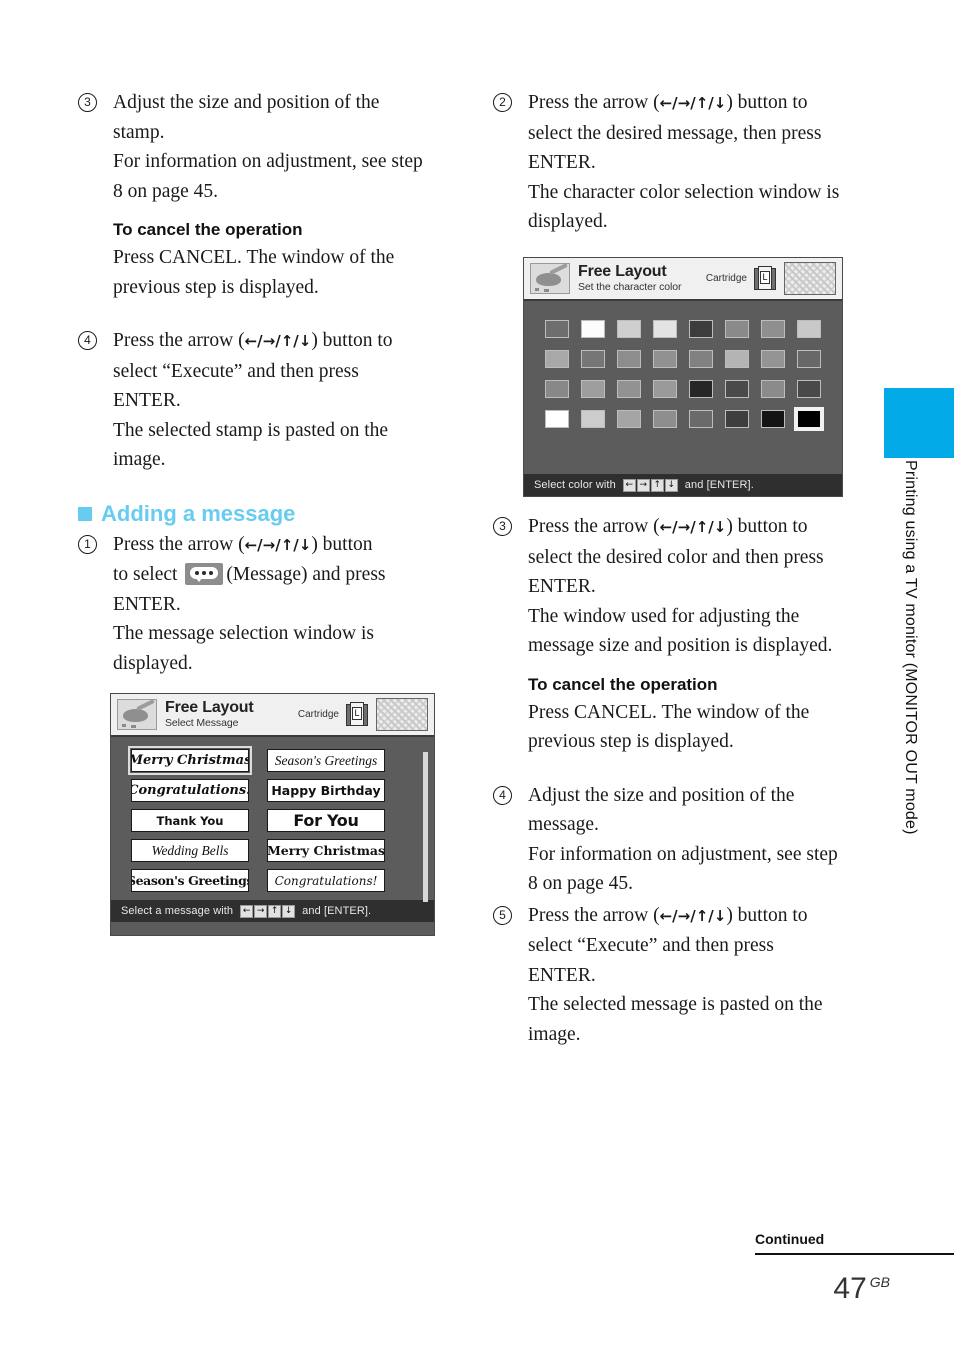 The image size is (954, 1352). I want to click on scrollbar-thumb, so click(425, 827).